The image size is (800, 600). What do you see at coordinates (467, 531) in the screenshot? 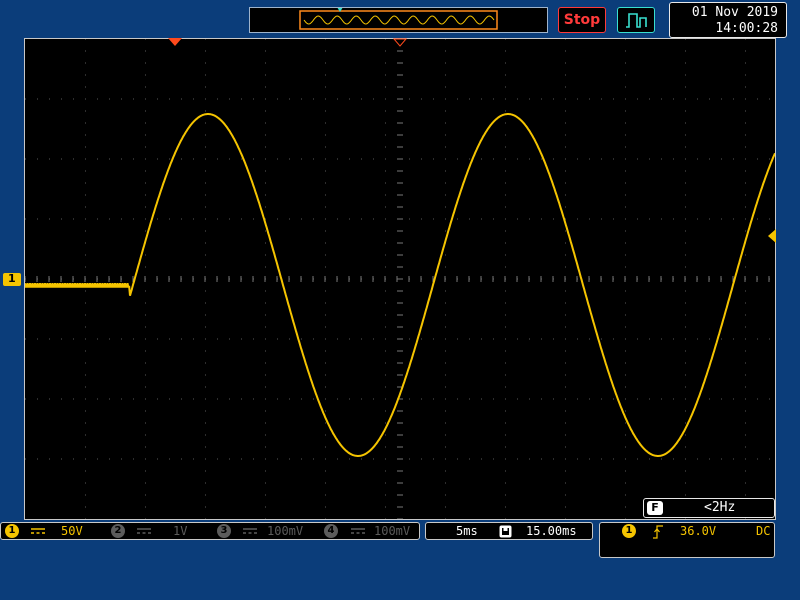
I see `timebase-scale: 5ms` at bounding box center [467, 531].